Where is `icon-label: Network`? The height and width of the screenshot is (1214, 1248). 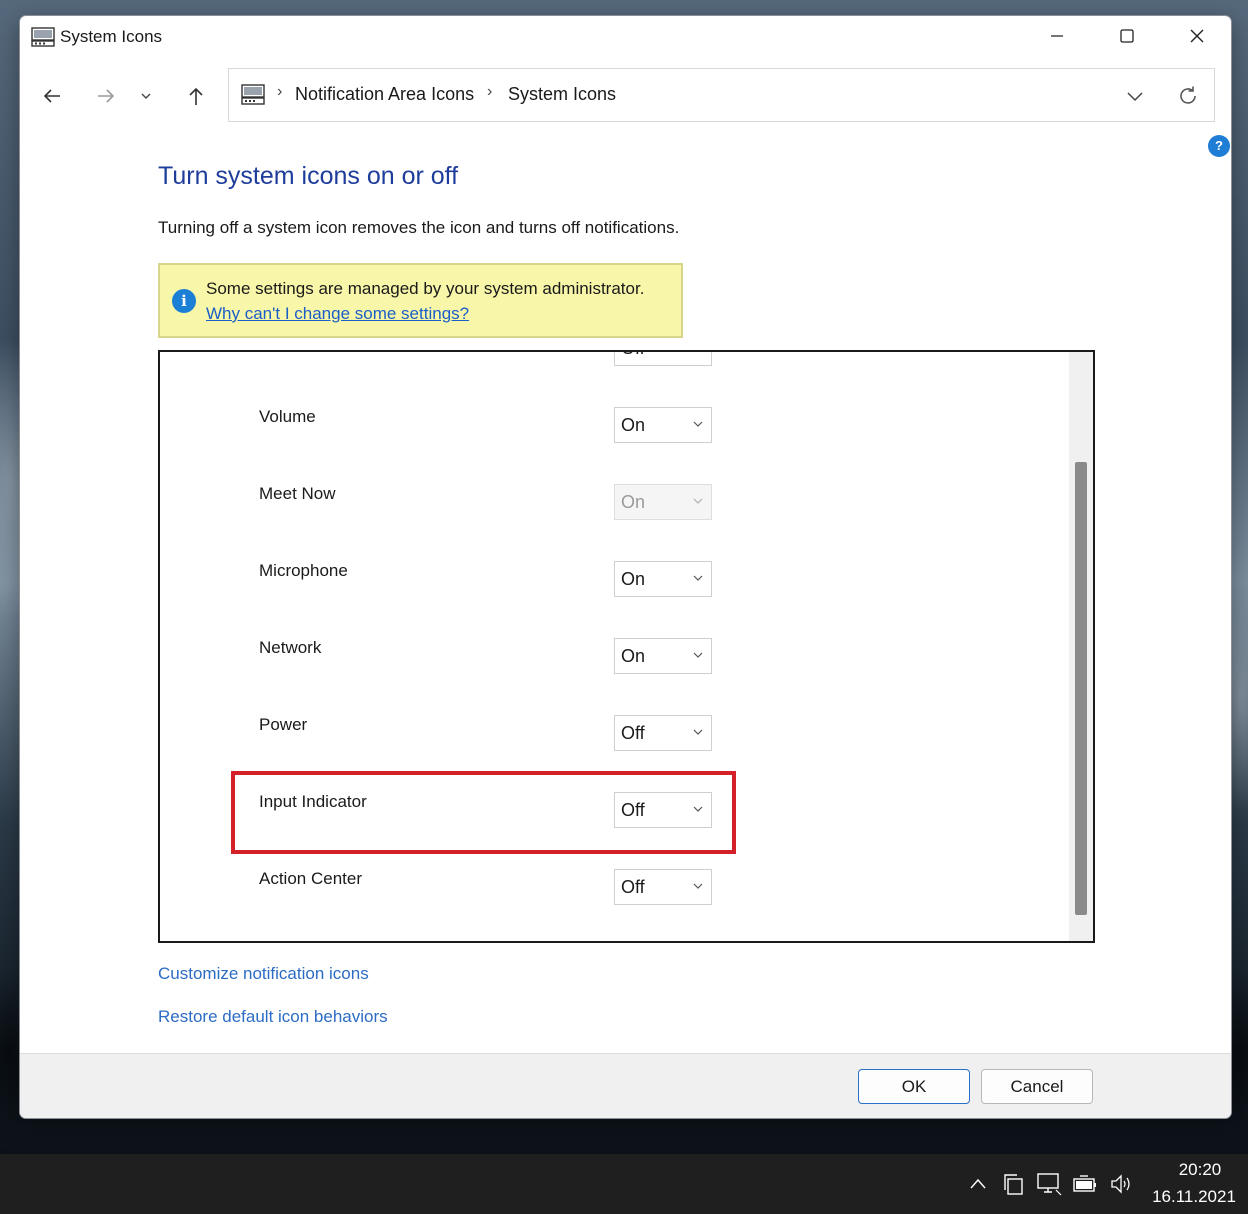
icon-label: Network is located at coordinates (290, 647).